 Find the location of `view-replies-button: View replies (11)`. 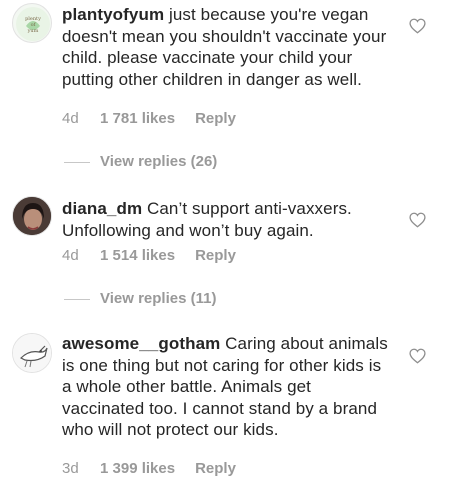

view-replies-button: View replies (11) is located at coordinates (140, 298).